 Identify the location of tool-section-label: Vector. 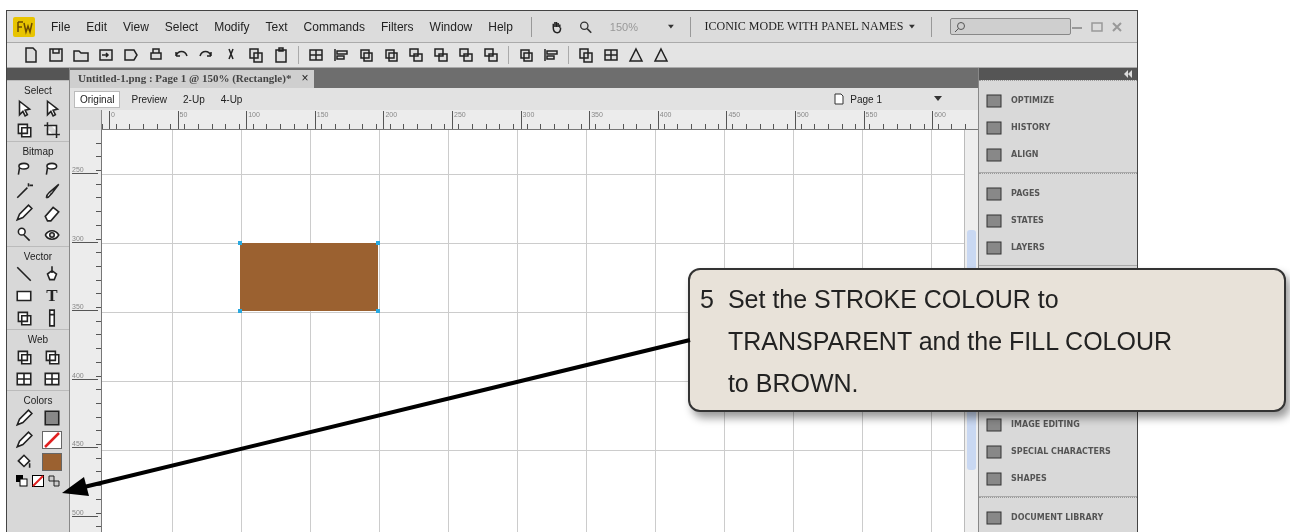
(38, 256).